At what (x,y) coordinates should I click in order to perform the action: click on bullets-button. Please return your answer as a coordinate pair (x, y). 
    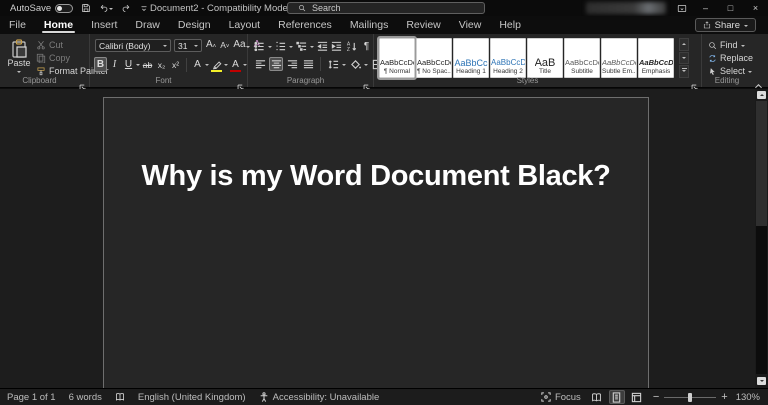
    Looking at the image, I should click on (259, 46).